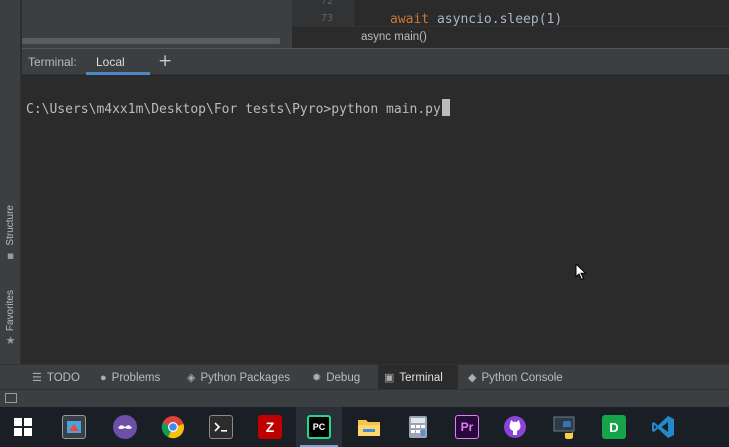  I want to click on calculator-icon, so click(418, 427).